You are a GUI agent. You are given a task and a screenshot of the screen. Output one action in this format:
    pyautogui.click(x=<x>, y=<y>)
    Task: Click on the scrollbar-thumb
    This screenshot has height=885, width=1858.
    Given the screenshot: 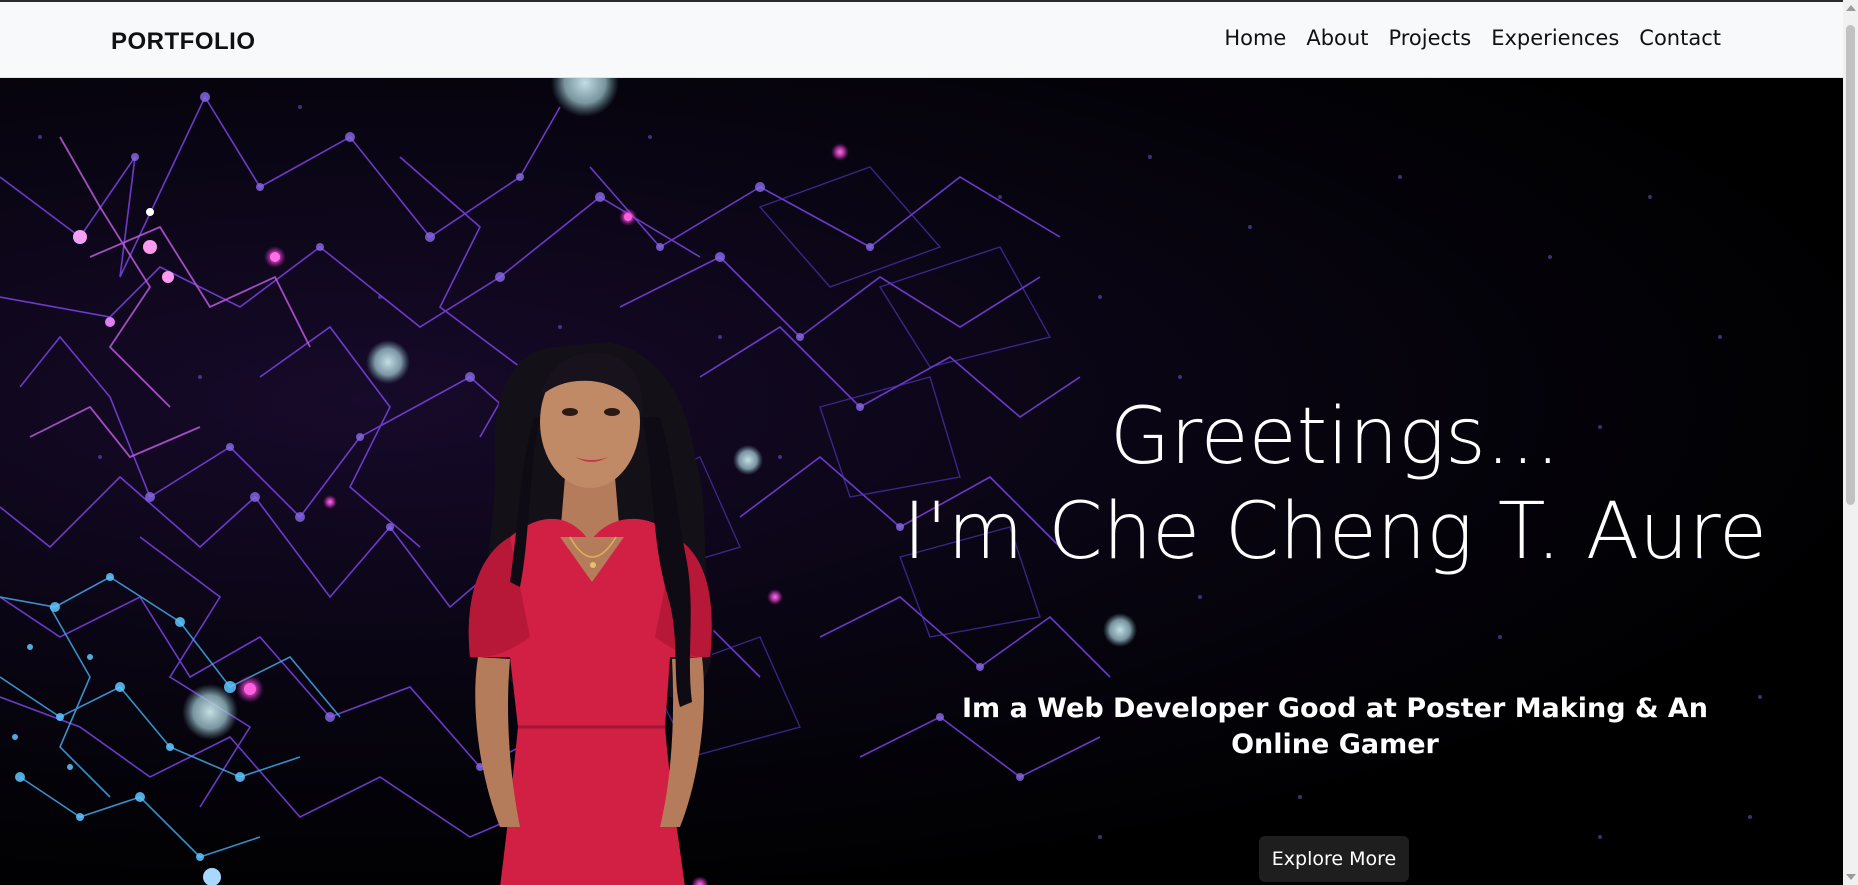 What is the action you would take?
    pyautogui.click(x=1850, y=265)
    